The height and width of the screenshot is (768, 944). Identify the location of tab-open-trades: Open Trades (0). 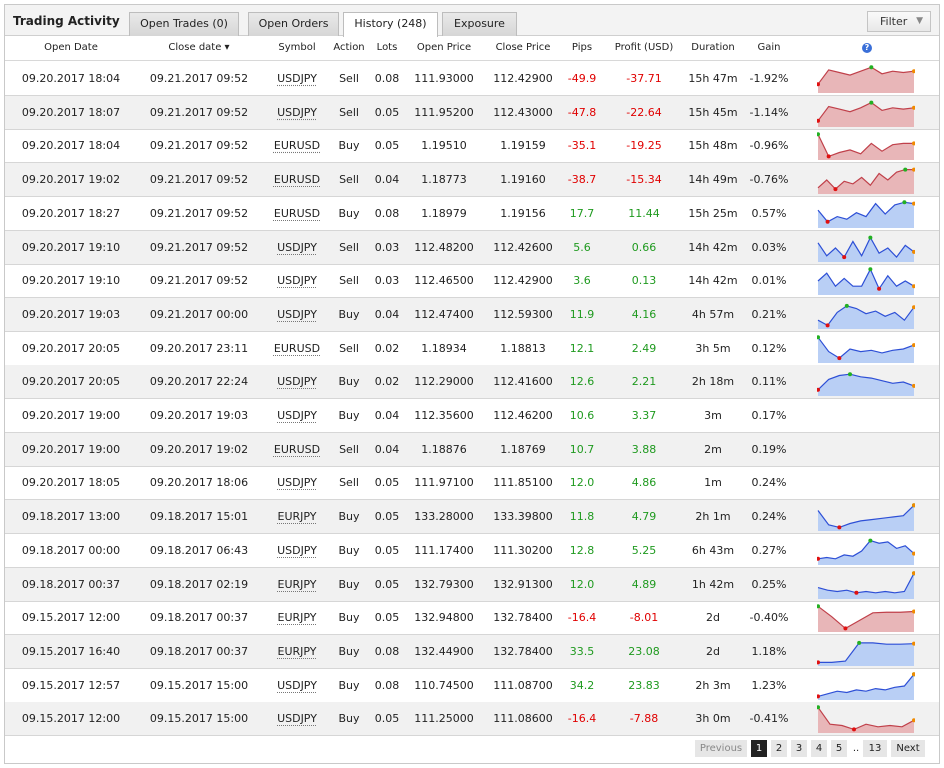
(184, 24).